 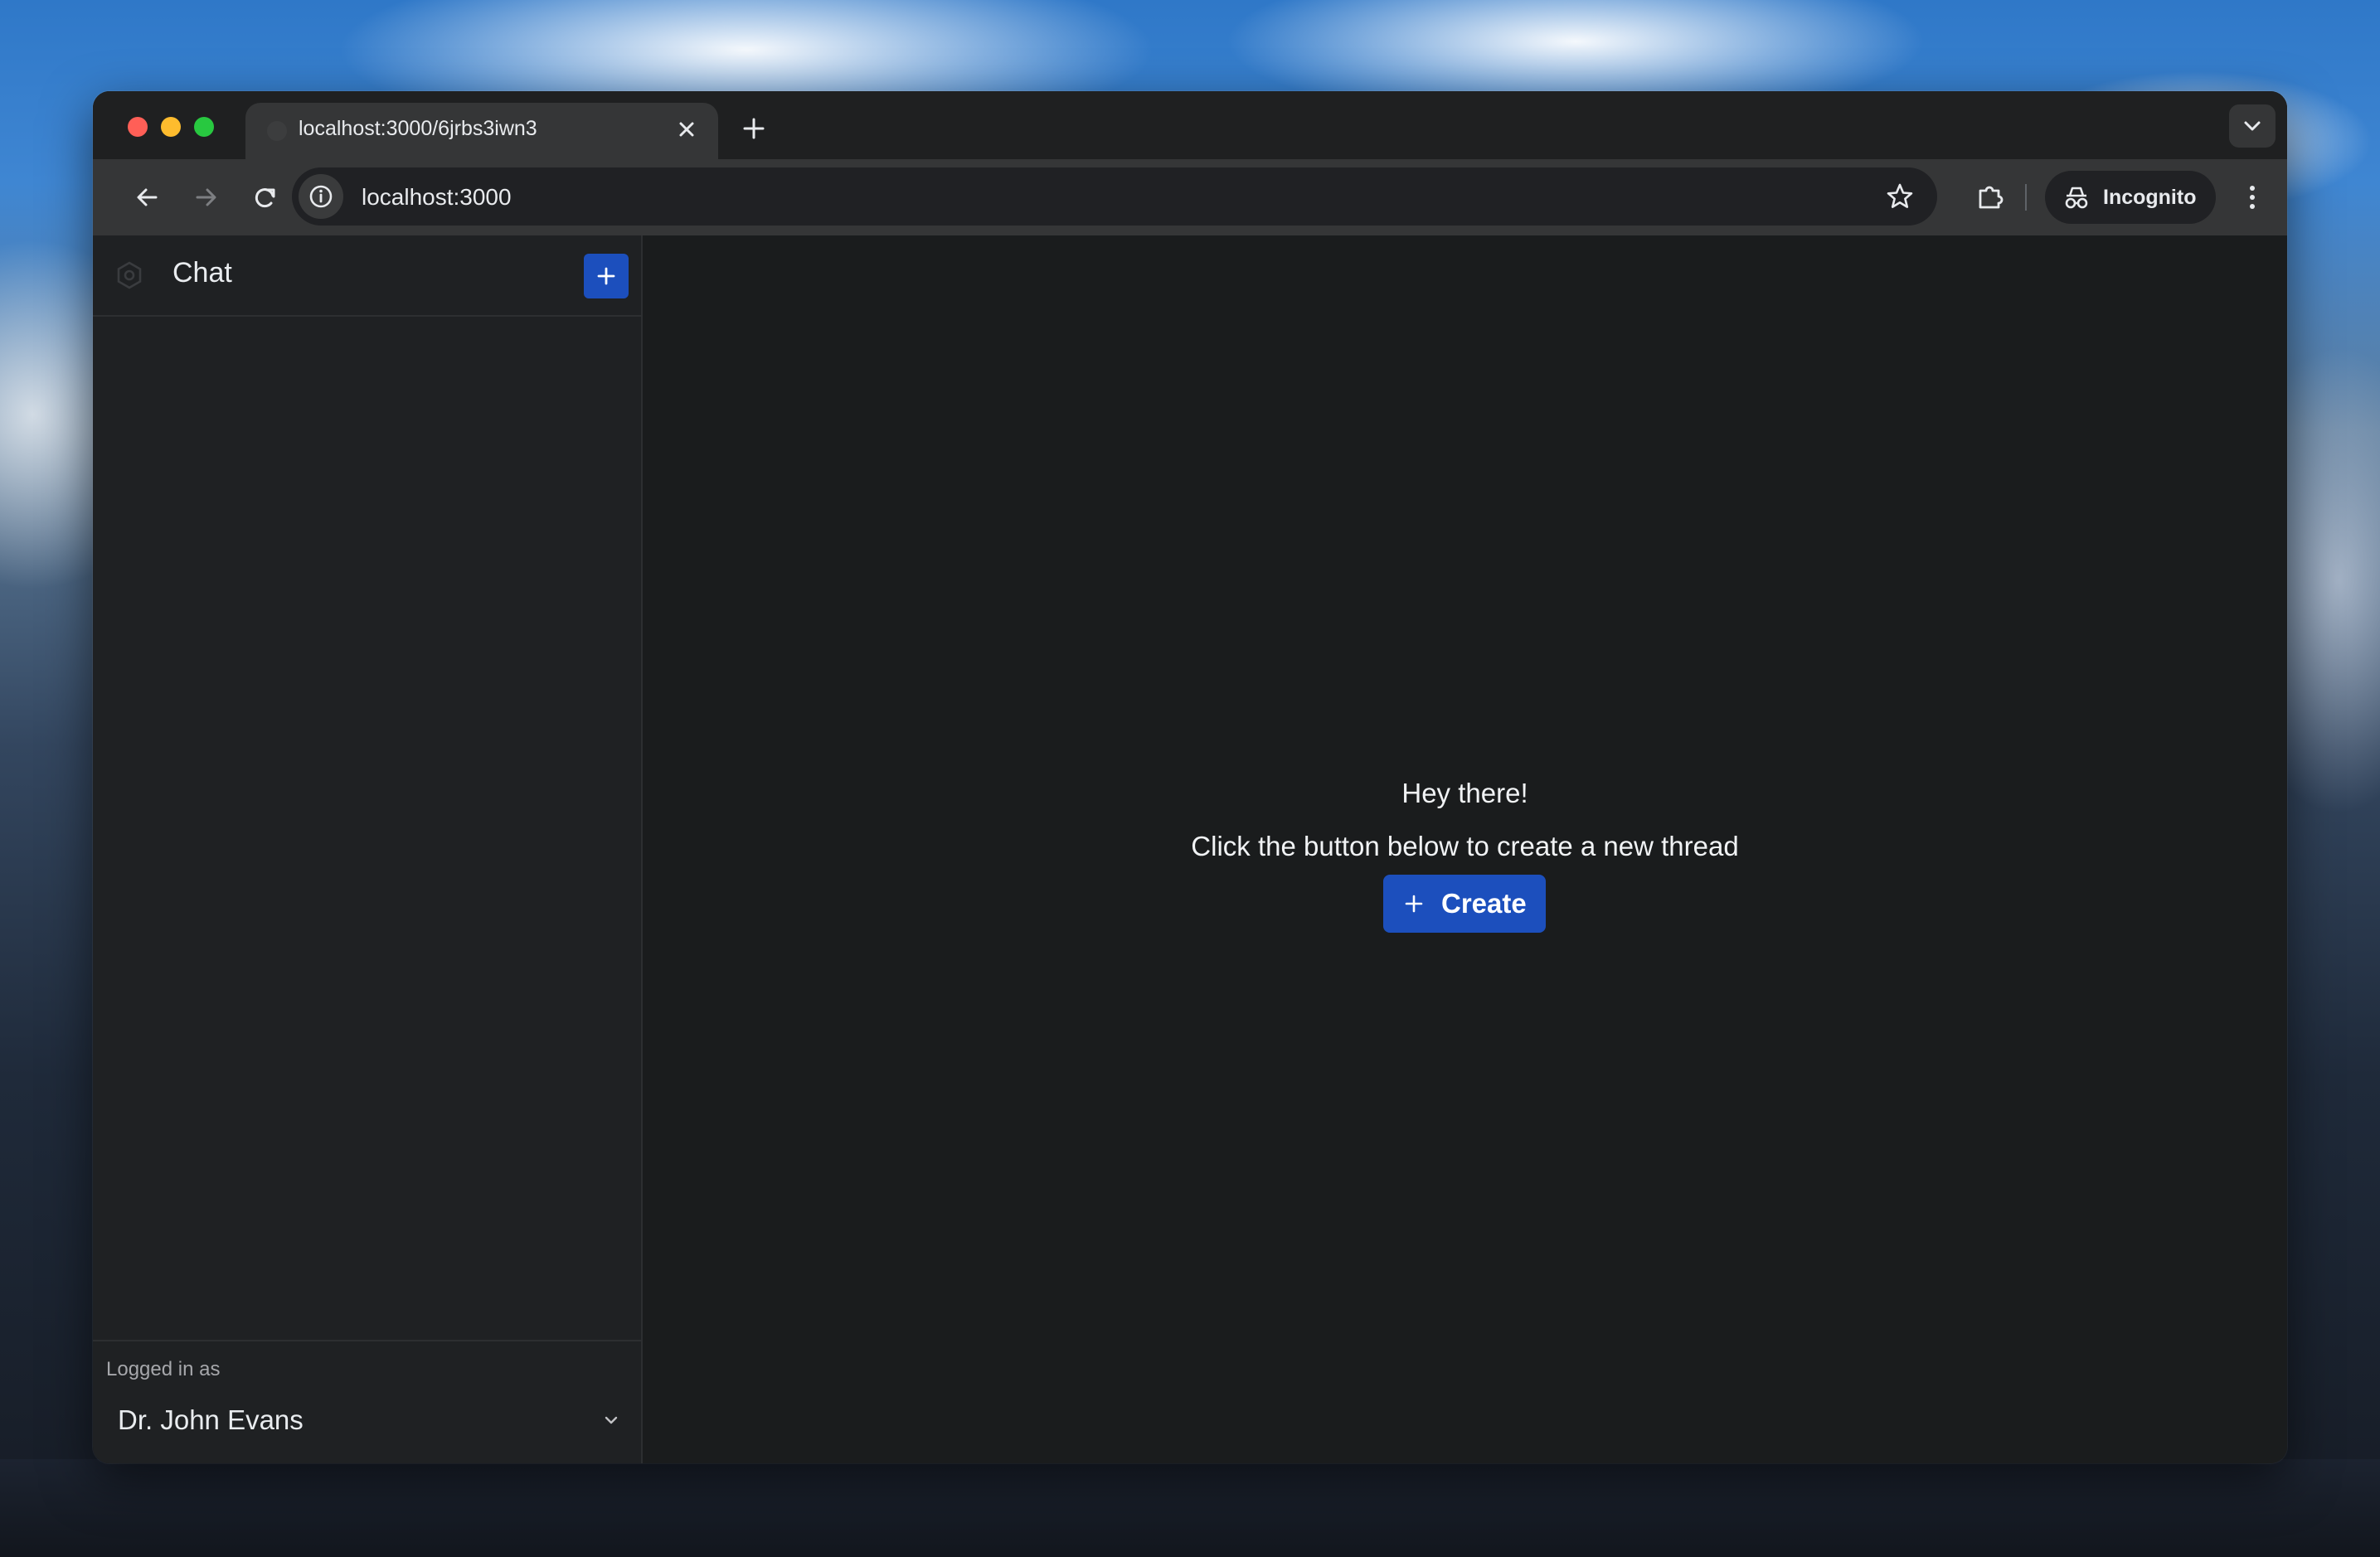 I want to click on logged-in-label: Logged in as, so click(x=163, y=1369).